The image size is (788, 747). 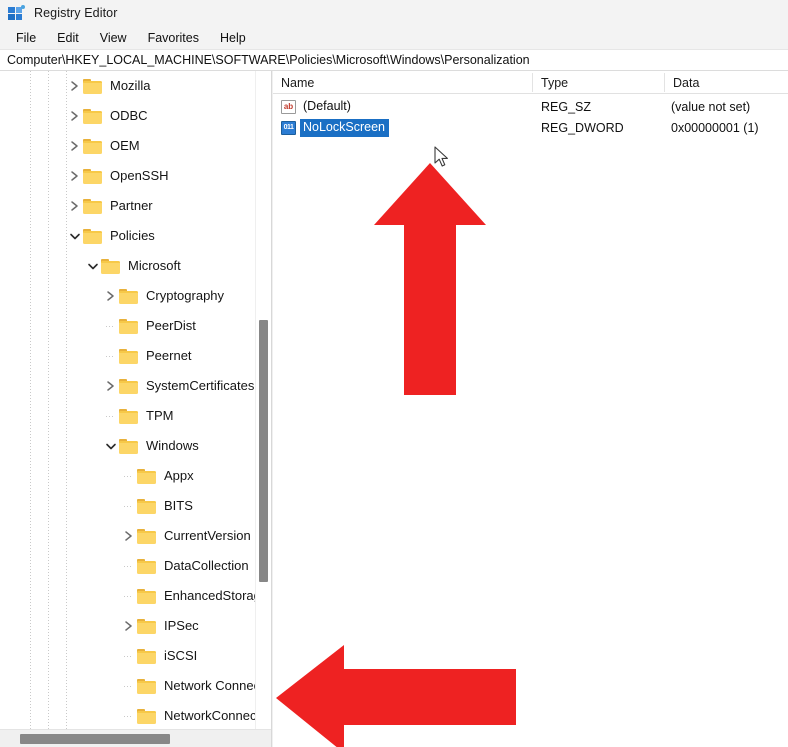 What do you see at coordinates (172, 445) in the screenshot?
I see `tree-item-label: Windows` at bounding box center [172, 445].